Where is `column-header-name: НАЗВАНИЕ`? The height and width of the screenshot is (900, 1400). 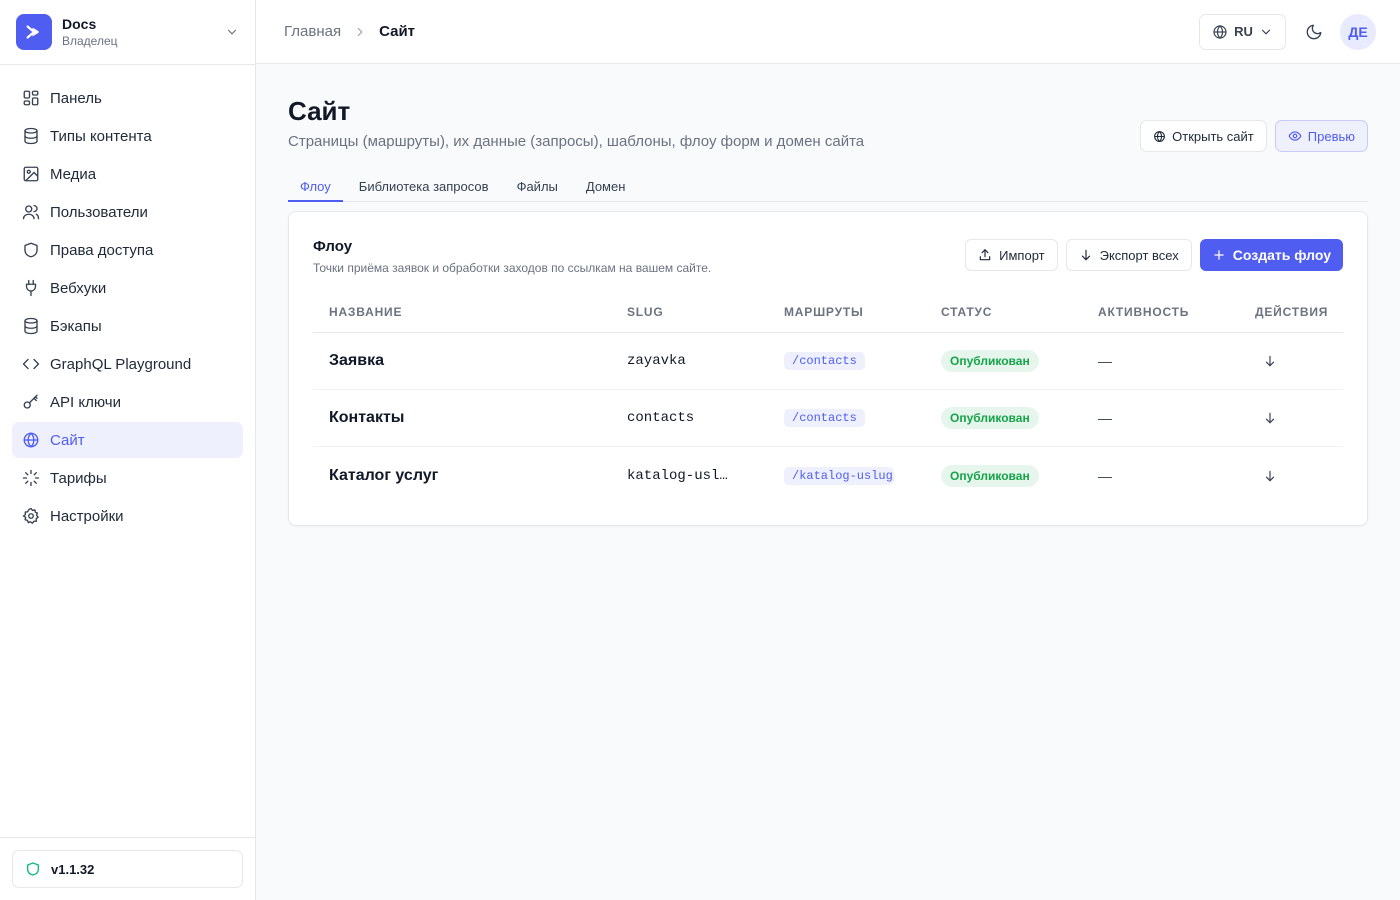 column-header-name: НАЗВАНИЕ is located at coordinates (462, 312).